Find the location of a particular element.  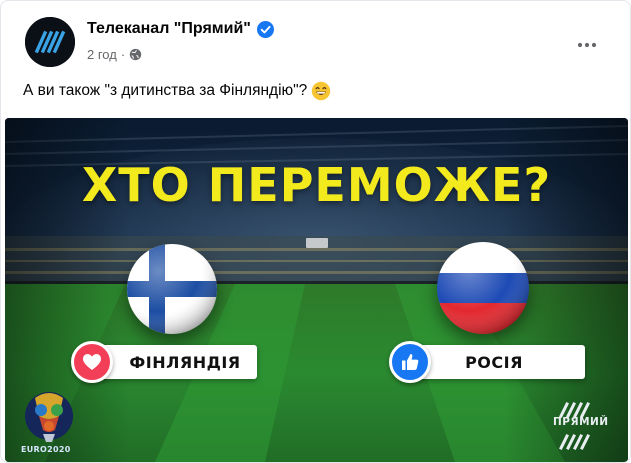

globe-icon is located at coordinates (135, 54).